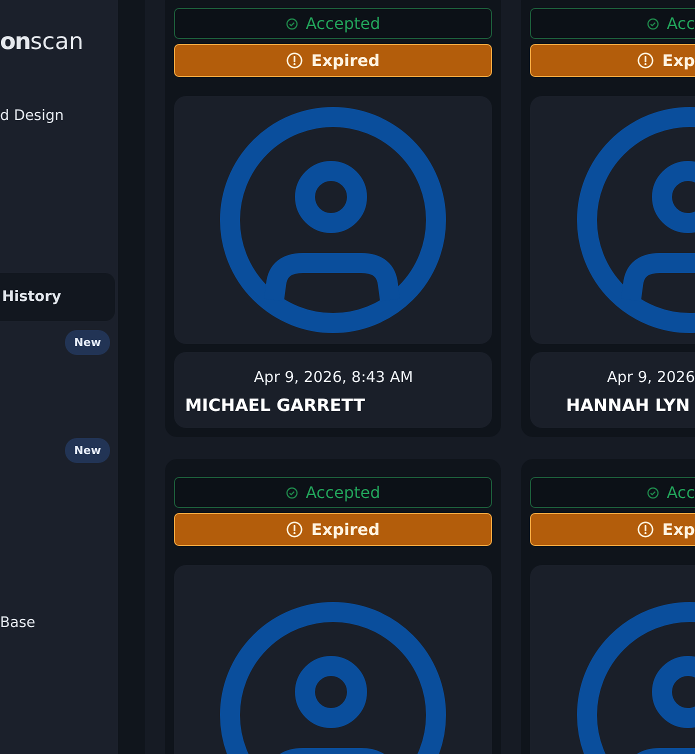 Image resolution: width=695 pixels, height=754 pixels. Describe the element at coordinates (57, 116) in the screenshot. I see `sidebar-item: d Design` at that location.